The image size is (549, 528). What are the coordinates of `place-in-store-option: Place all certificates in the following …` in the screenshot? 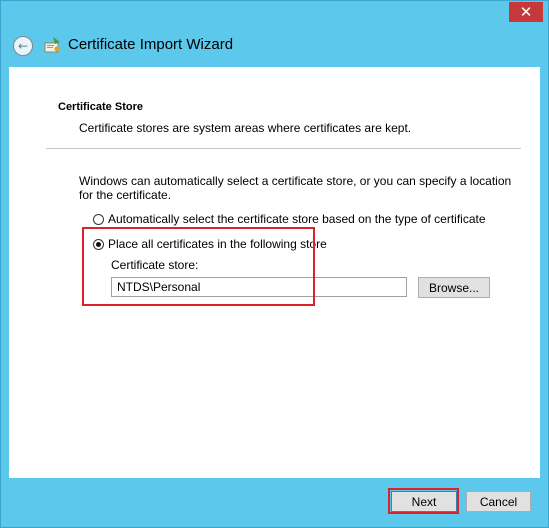 It's located at (210, 244).